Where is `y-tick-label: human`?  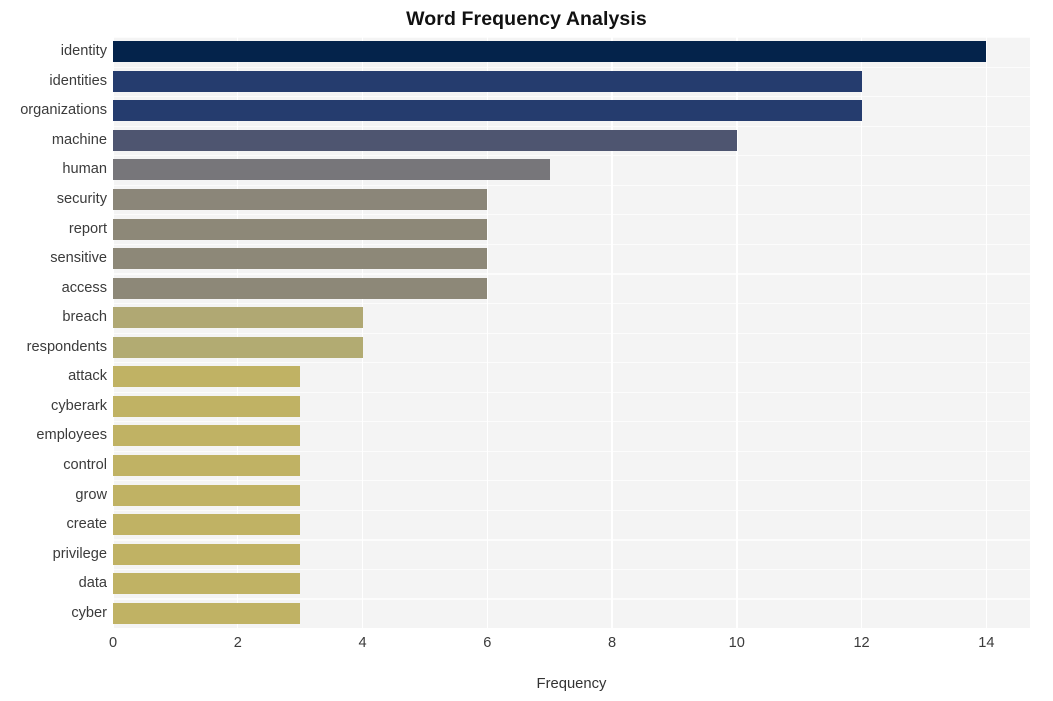 y-tick-label: human is located at coordinates (84, 169).